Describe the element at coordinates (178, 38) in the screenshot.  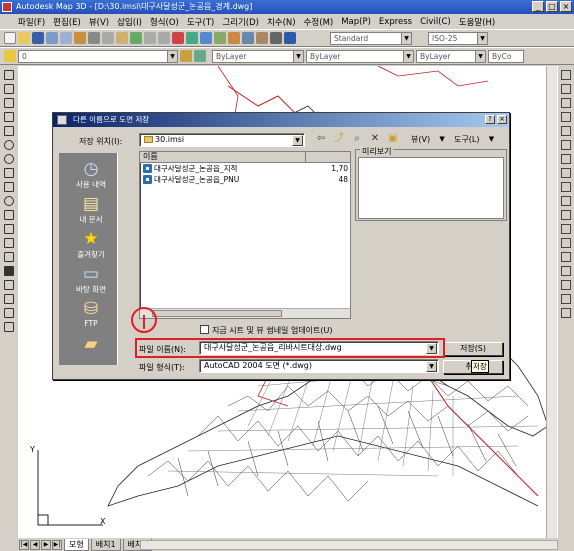
I see `pan-icon` at that location.